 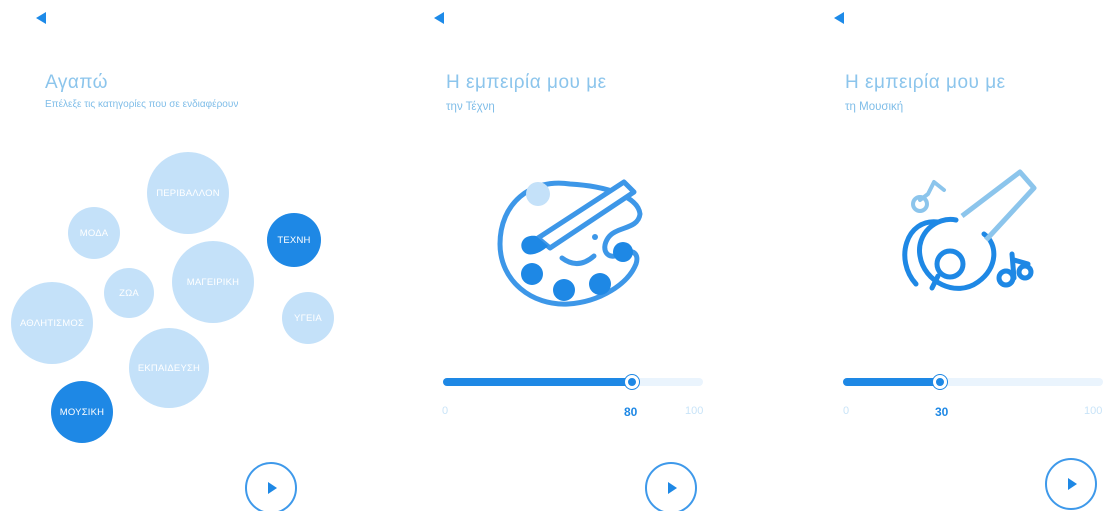 I want to click on category-label: ΖΩΑ, so click(x=129, y=293).